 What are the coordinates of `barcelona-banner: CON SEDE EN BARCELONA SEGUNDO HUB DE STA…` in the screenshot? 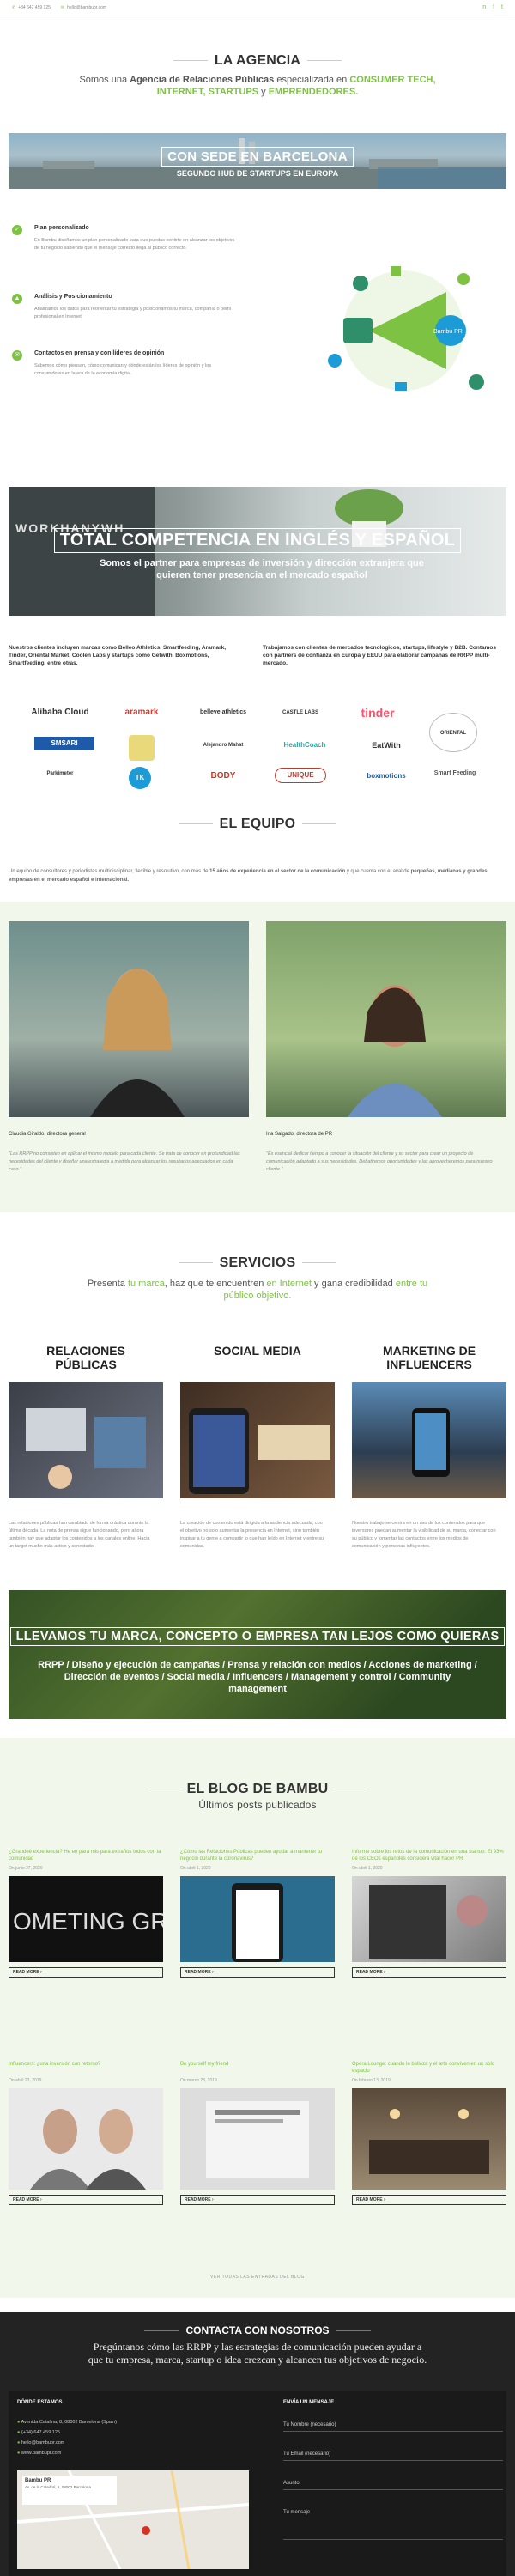 It's located at (257, 161).